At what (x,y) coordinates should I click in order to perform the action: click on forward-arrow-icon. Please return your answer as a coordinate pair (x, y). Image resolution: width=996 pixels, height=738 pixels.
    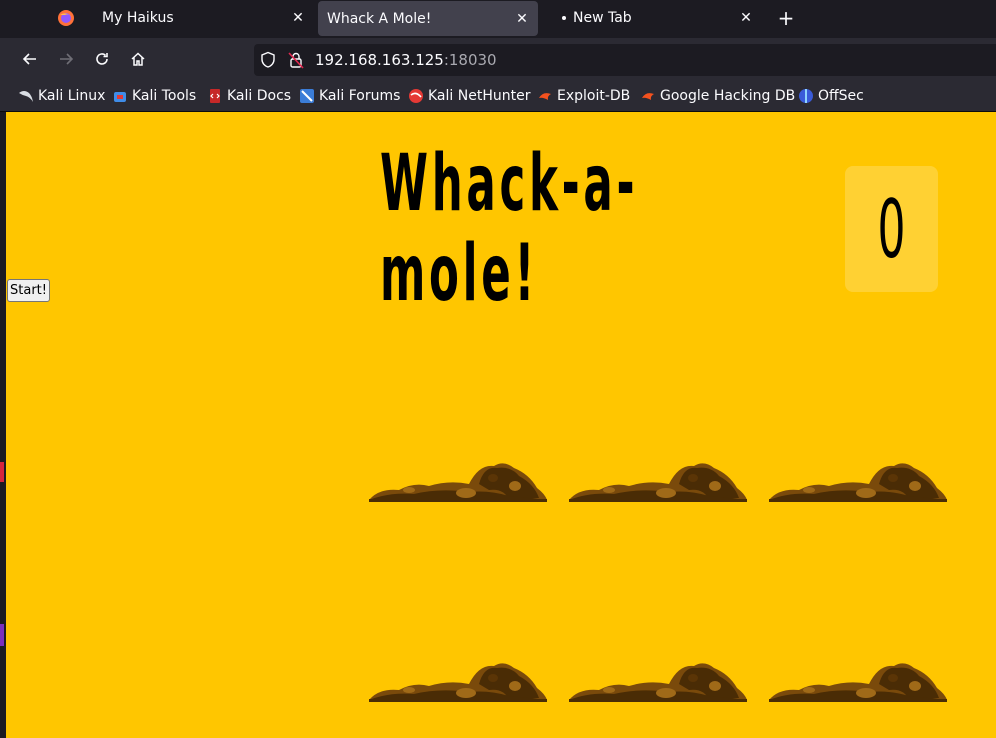
    Looking at the image, I should click on (66, 59).